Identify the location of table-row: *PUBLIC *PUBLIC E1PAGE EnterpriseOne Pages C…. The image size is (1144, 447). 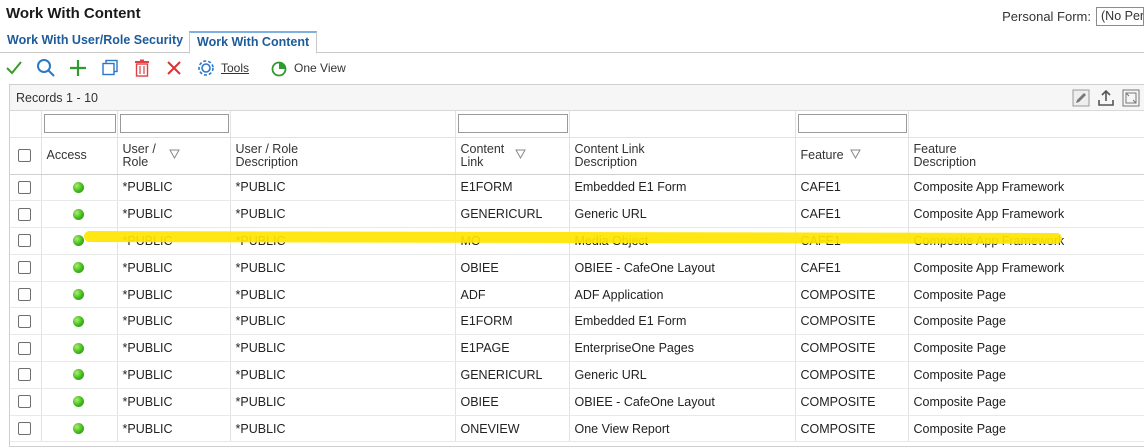
(577, 348).